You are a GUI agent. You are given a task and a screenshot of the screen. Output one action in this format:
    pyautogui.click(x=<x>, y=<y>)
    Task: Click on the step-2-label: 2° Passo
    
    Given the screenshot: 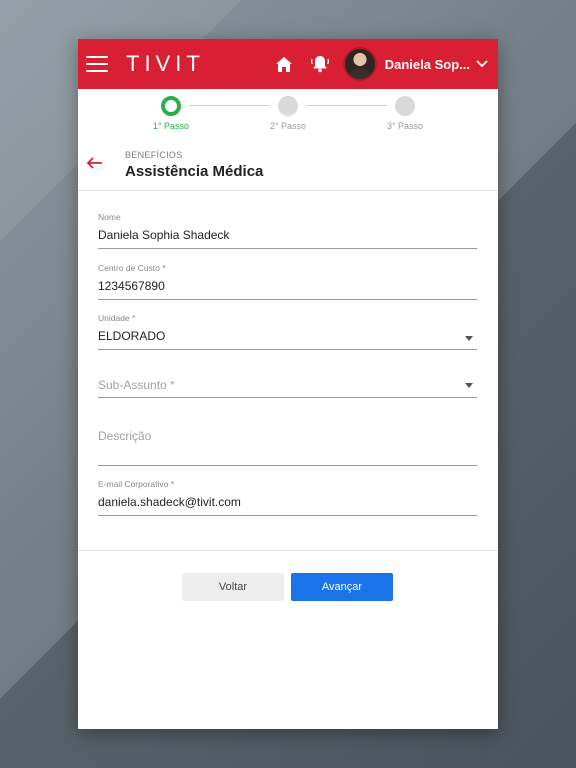 What is the action you would take?
    pyautogui.click(x=288, y=126)
    